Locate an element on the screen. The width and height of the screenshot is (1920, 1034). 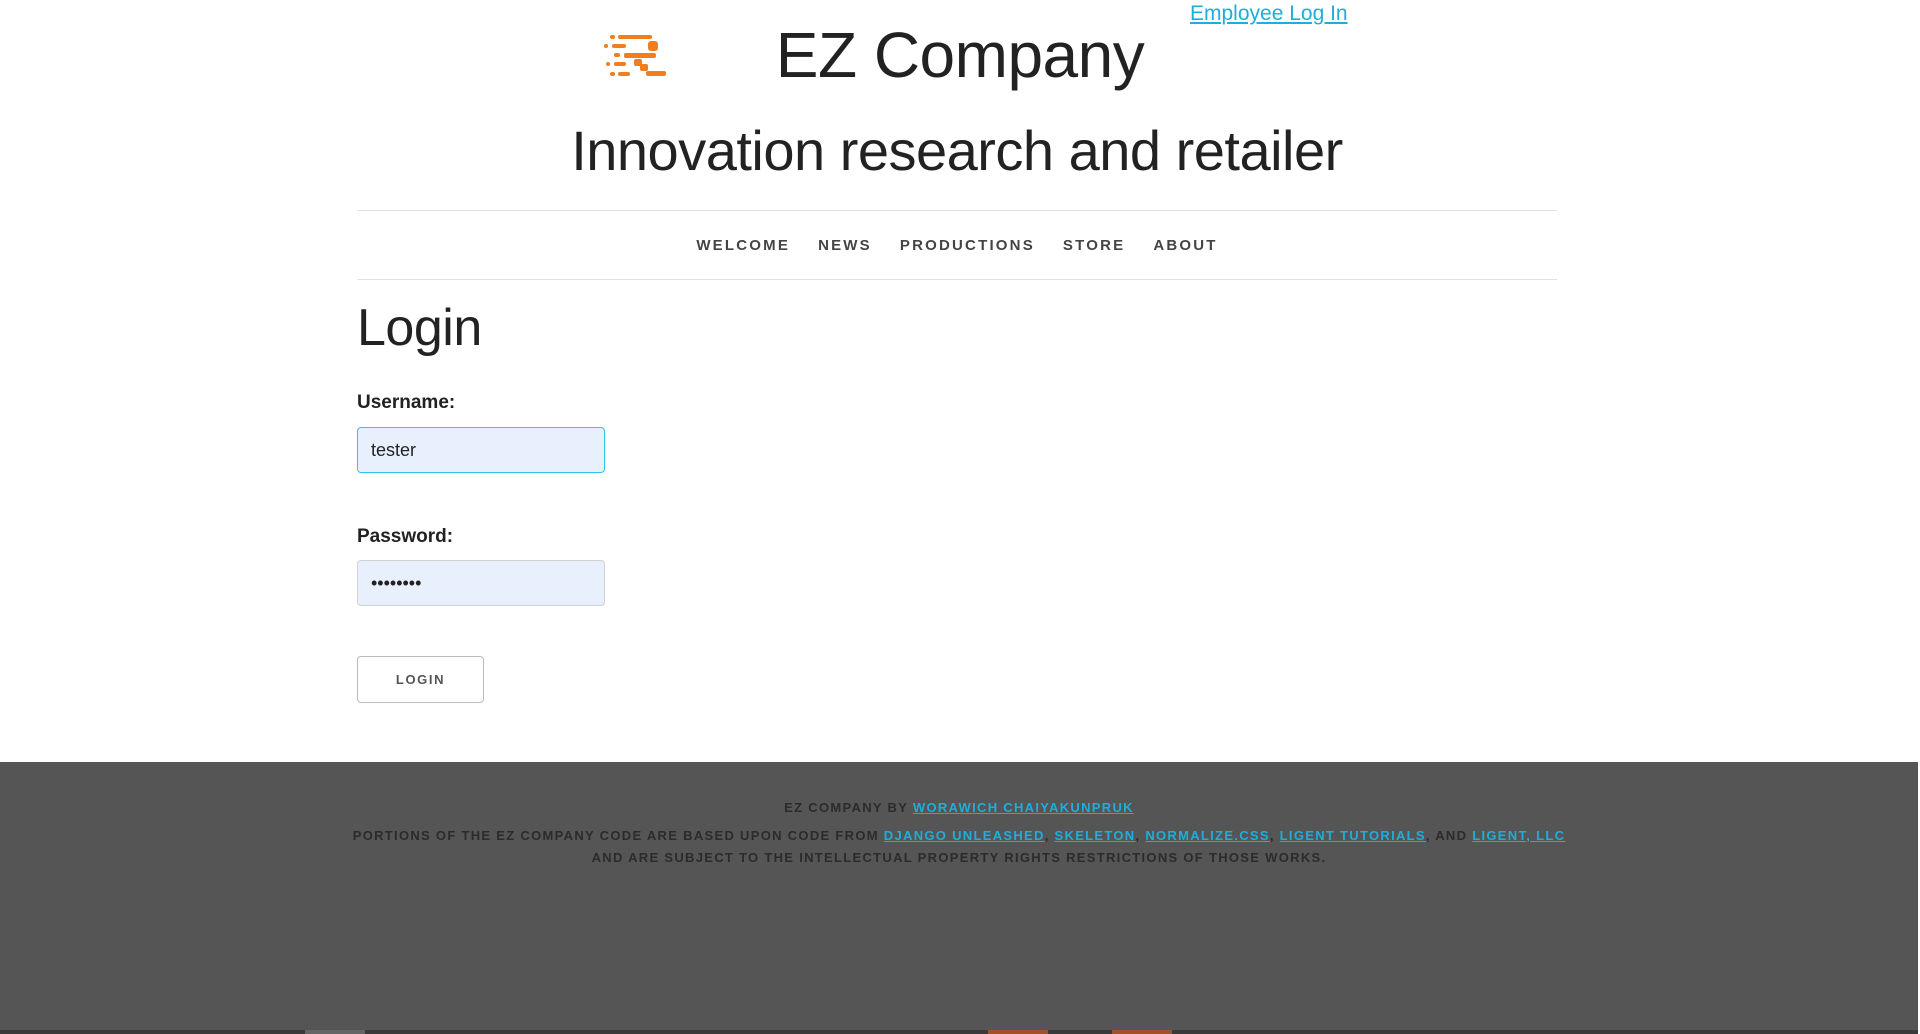
password-label: Password: is located at coordinates (405, 536).